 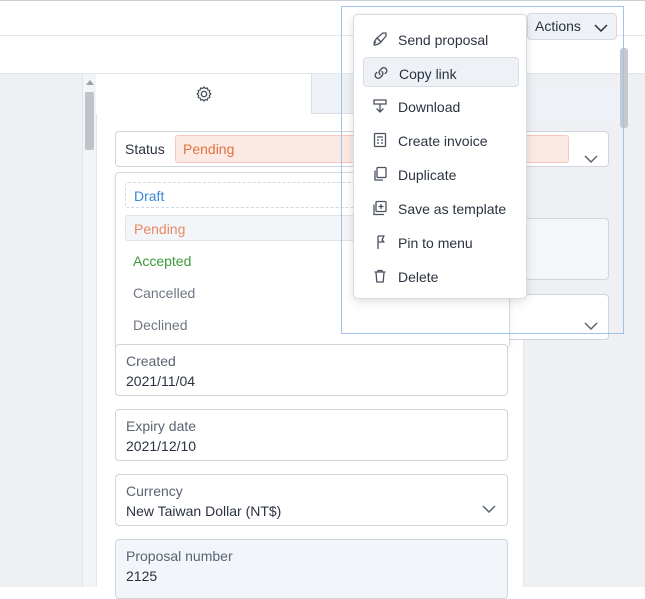 I want to click on link-icon, so click(x=381, y=73).